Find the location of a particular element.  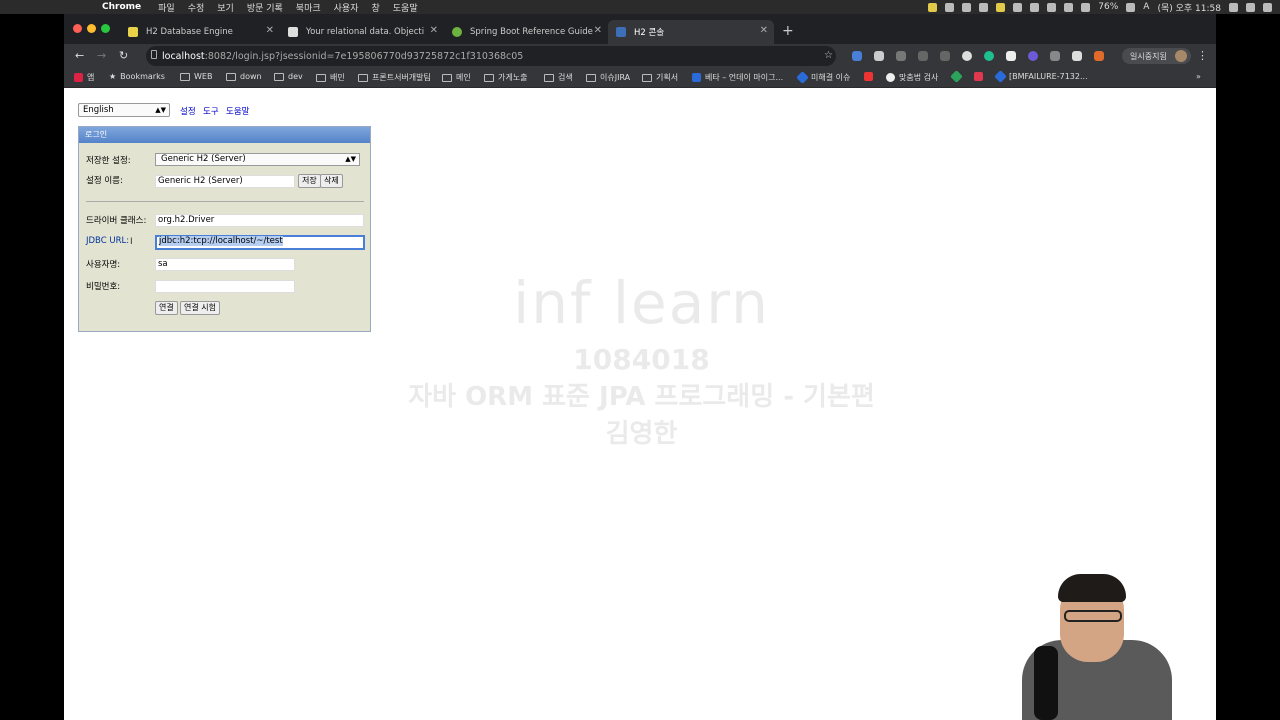

bookmark-folder-search: 검색 is located at coordinates (558, 77).